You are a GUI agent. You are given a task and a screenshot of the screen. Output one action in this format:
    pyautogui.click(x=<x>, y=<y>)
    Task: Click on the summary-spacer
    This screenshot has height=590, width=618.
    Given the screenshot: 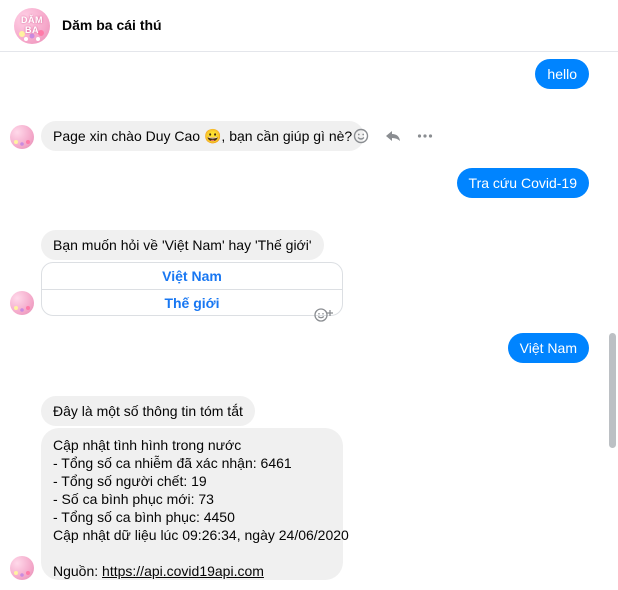 What is the action you would take?
    pyautogui.click(x=192, y=553)
    